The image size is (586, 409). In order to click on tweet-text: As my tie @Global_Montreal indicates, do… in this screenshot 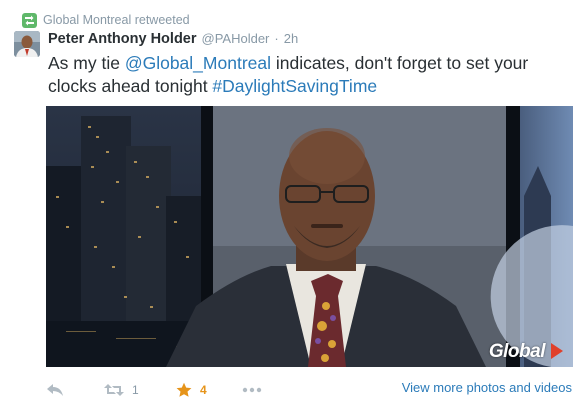, I will do `click(313, 75)`.